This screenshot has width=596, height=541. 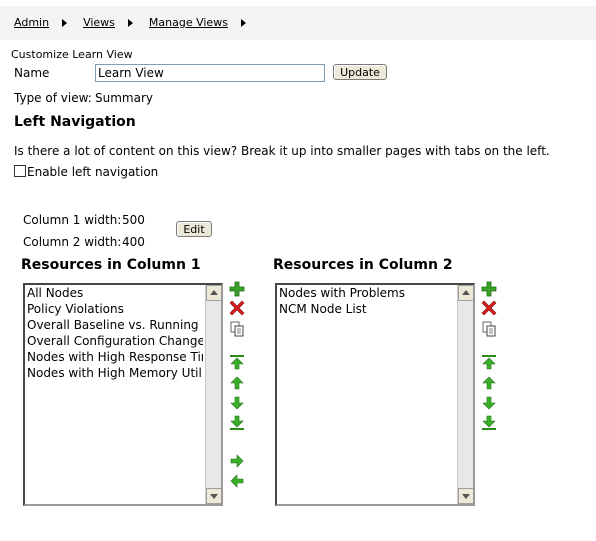 What do you see at coordinates (363, 265) in the screenshot?
I see `column2-resources-heading: Resources in Column 2` at bounding box center [363, 265].